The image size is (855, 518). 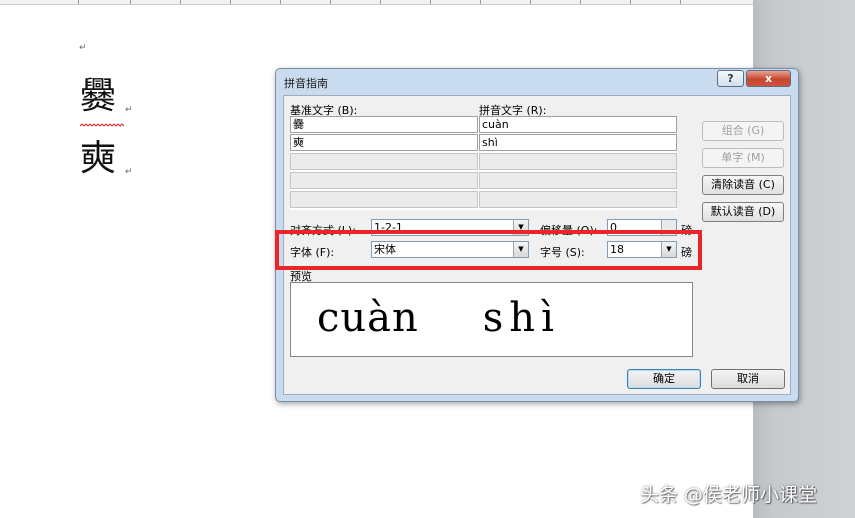 I want to click on preview-box: cuàn shì, so click(x=491, y=319).